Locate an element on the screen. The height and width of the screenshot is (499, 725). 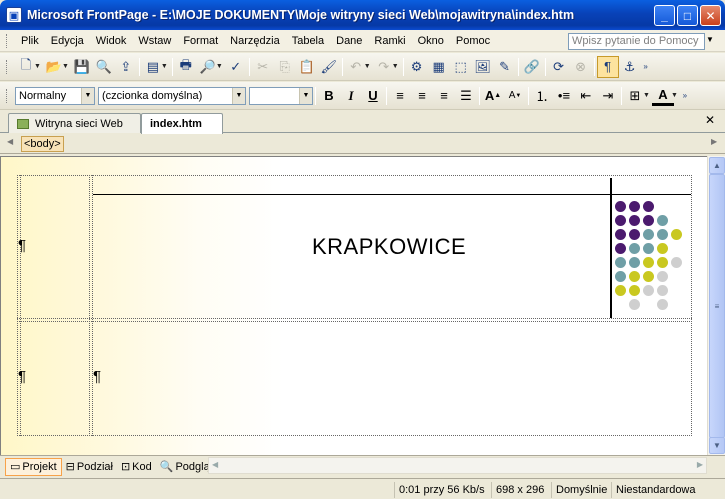
stop-icon: ⊗ is located at coordinates (581, 67).